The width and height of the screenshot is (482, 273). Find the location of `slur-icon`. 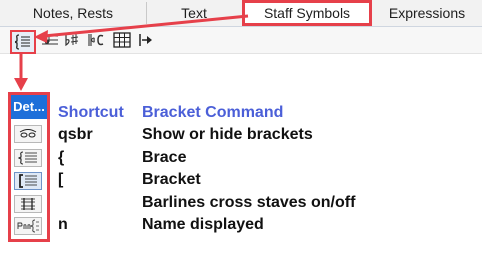

slur-icon is located at coordinates (28, 133).